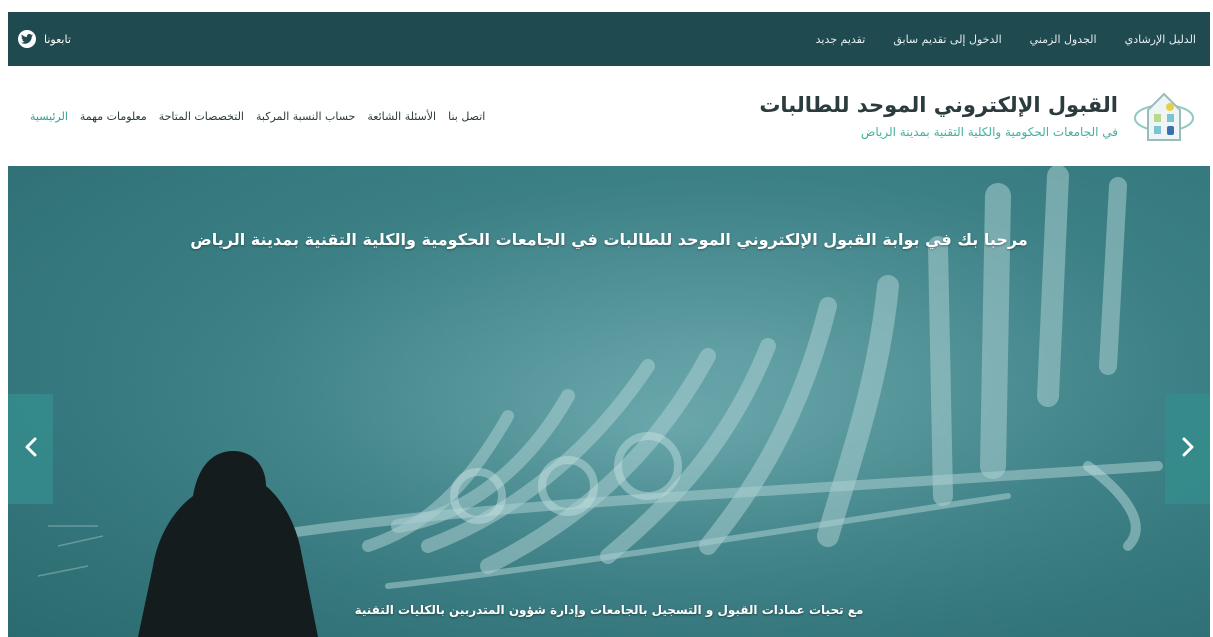 This screenshot has height=637, width=1213. I want to click on top-link-timeline: الجدول الزمني, so click(1063, 39).